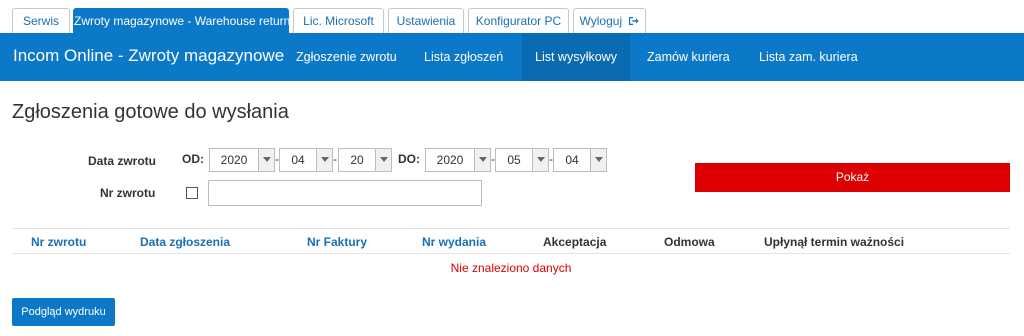 The image size is (1024, 336). Describe the element at coordinates (688, 57) in the screenshot. I see `nav-zamow-kuriera: Zamów kuriera` at that location.